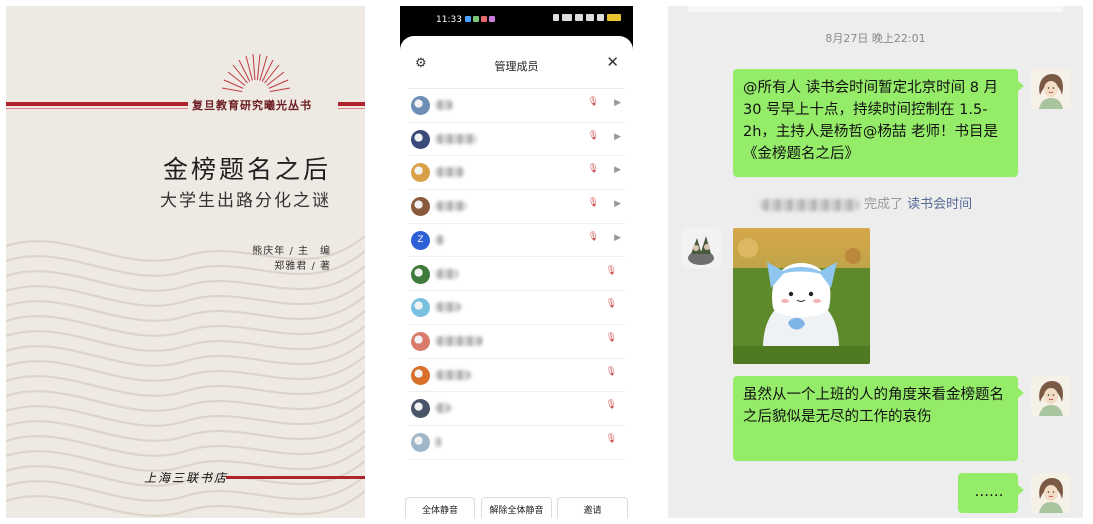 This screenshot has width=1093, height=524. I want to click on system-icons, so click(587, 17).